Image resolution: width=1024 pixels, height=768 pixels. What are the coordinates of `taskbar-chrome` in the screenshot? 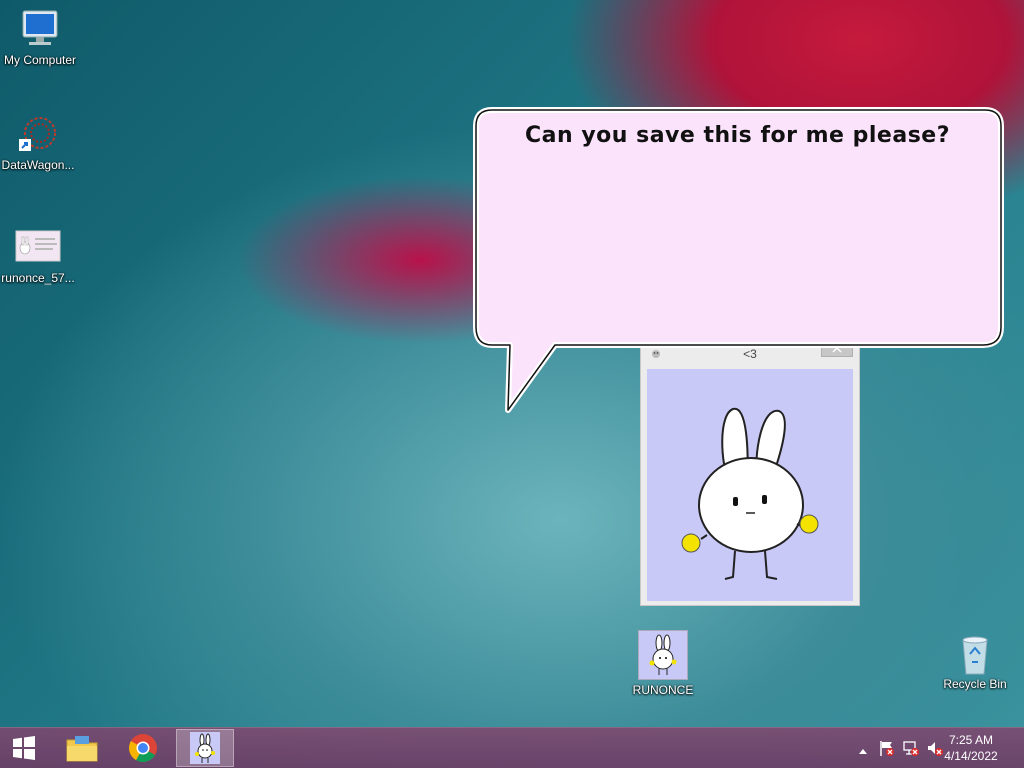 It's located at (143, 748).